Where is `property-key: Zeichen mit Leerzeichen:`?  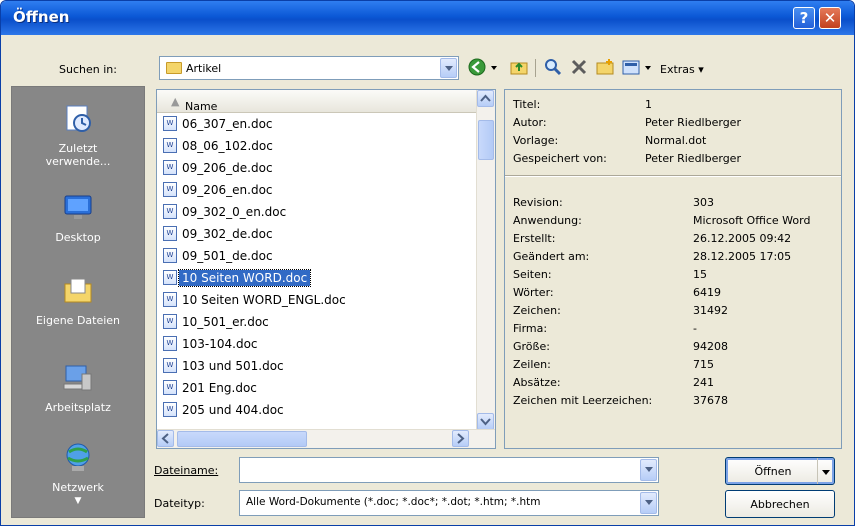 property-key: Zeichen mit Leerzeichen: is located at coordinates (583, 400).